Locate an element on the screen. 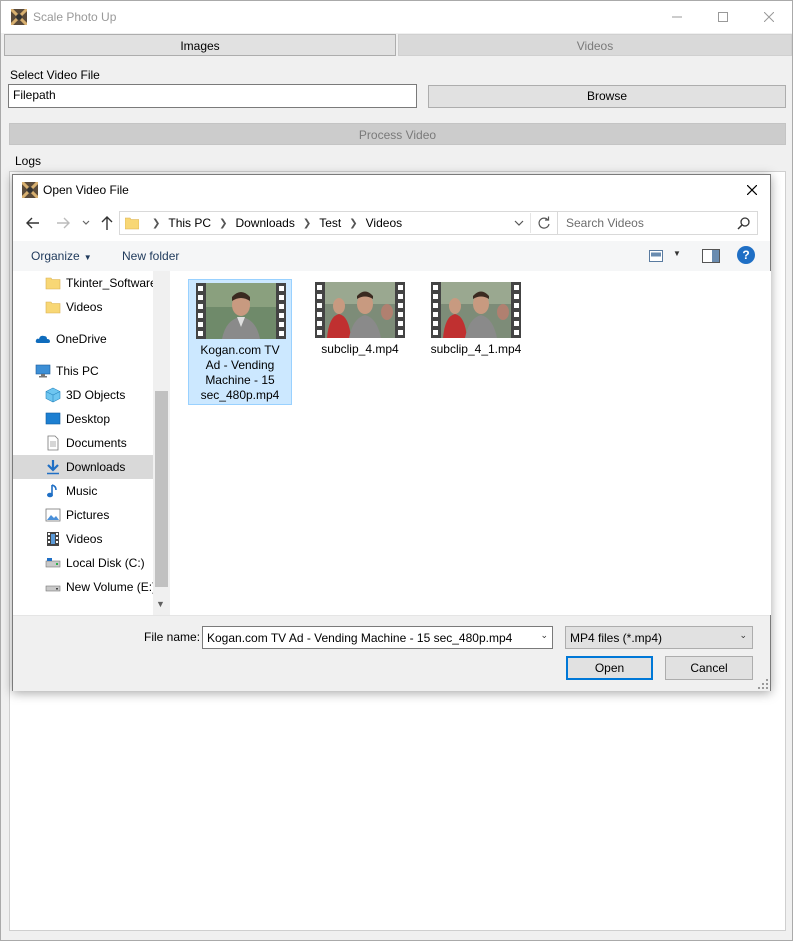 The height and width of the screenshot is (941, 793). music-icon is located at coordinates (52, 491).